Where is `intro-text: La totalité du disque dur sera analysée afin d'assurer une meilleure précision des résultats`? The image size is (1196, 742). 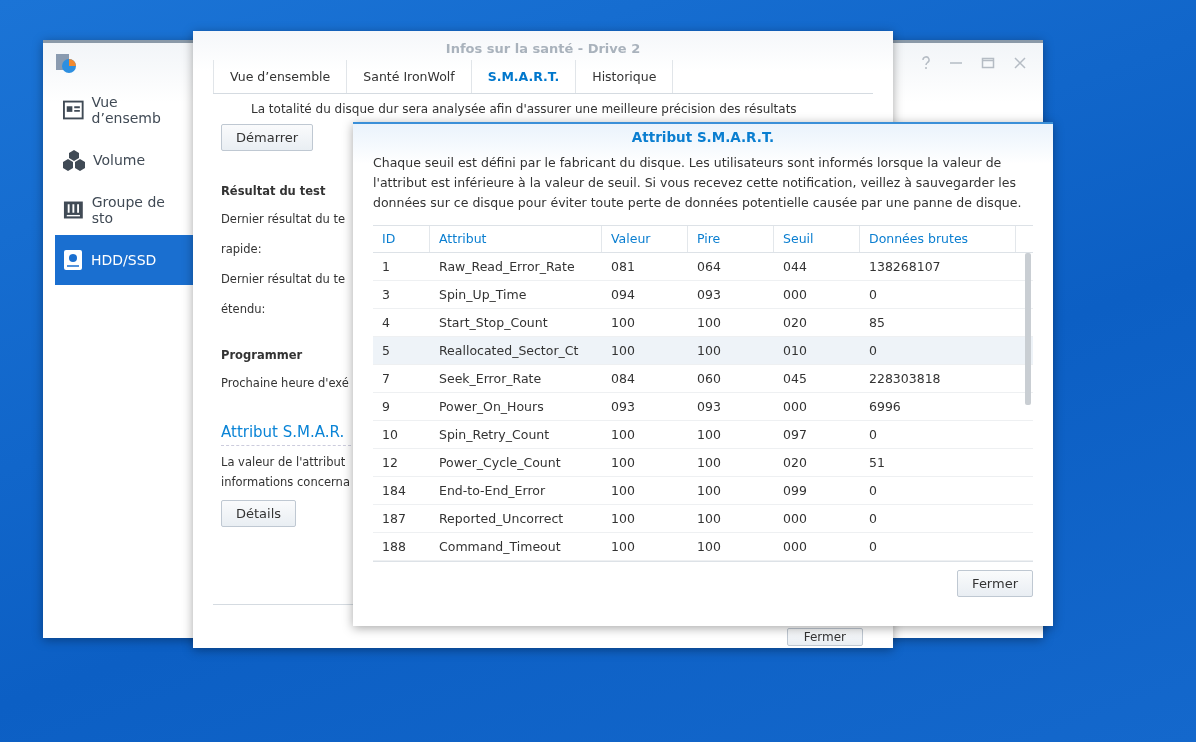
intro-text: La totalité du disque dur sera analysée afin d'assurer une meilleure précision des résultats is located at coordinates (524, 109).